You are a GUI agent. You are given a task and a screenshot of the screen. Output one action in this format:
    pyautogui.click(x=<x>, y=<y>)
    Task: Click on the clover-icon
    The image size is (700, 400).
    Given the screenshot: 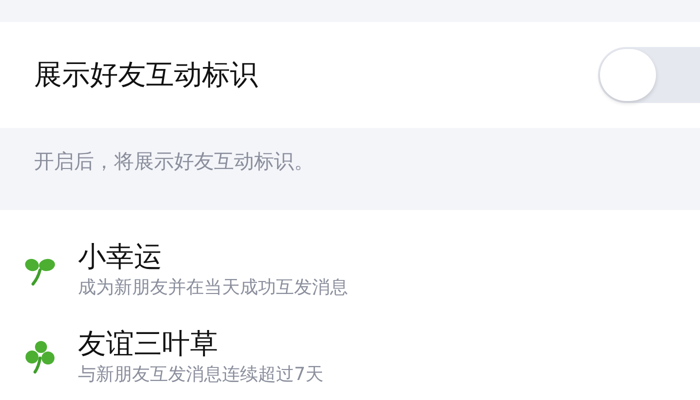 What is the action you would take?
    pyautogui.click(x=40, y=357)
    